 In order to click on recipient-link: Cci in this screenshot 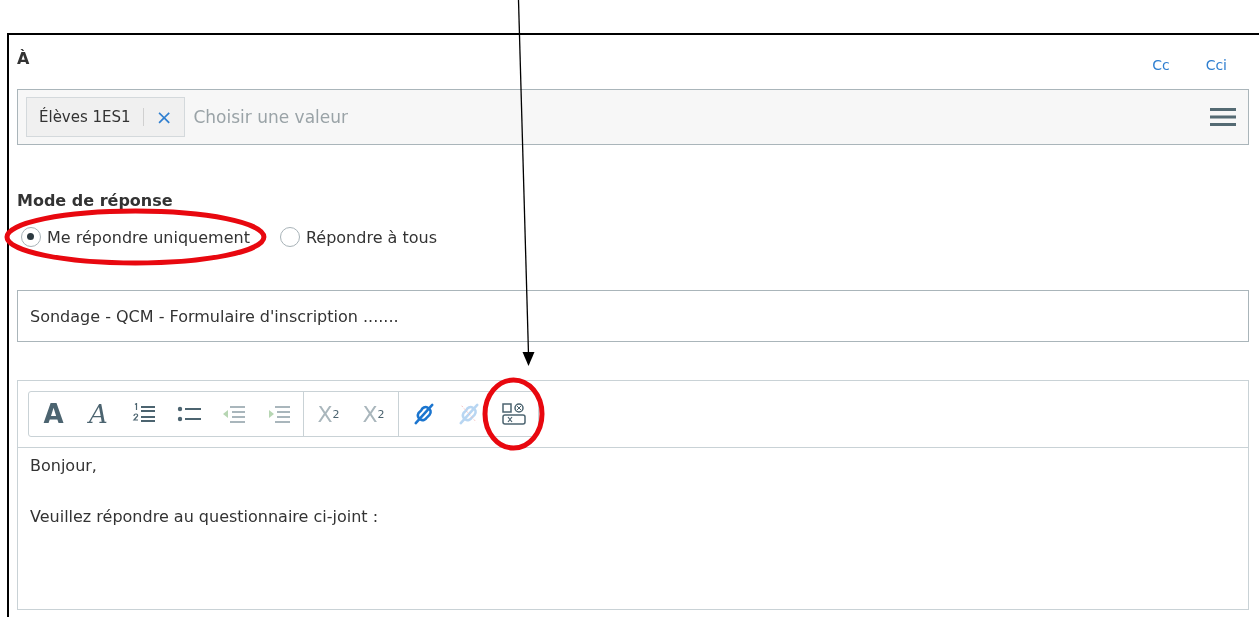, I will do `click(1216, 65)`.